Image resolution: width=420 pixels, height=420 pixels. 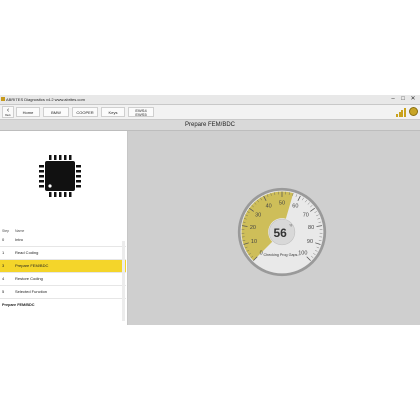 I want to click on step-name: Prepare FEM/BDC, so click(x=32, y=265).